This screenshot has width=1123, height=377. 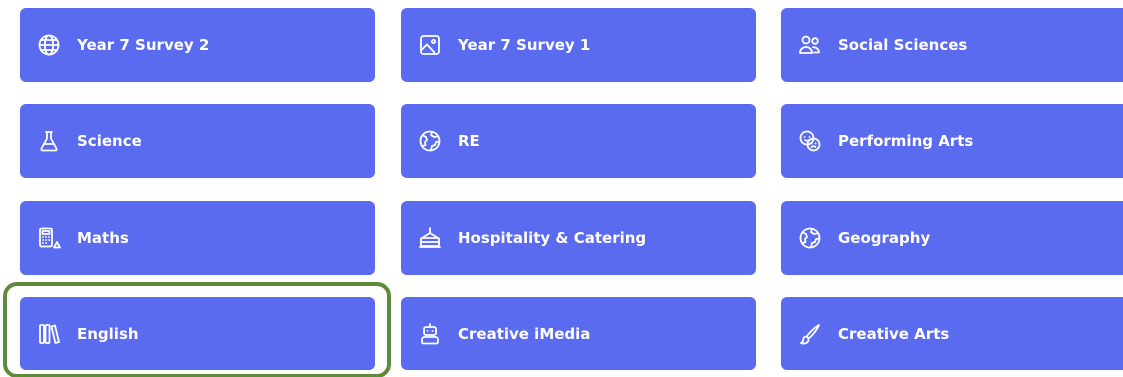 I want to click on flask-icon, so click(x=49, y=141).